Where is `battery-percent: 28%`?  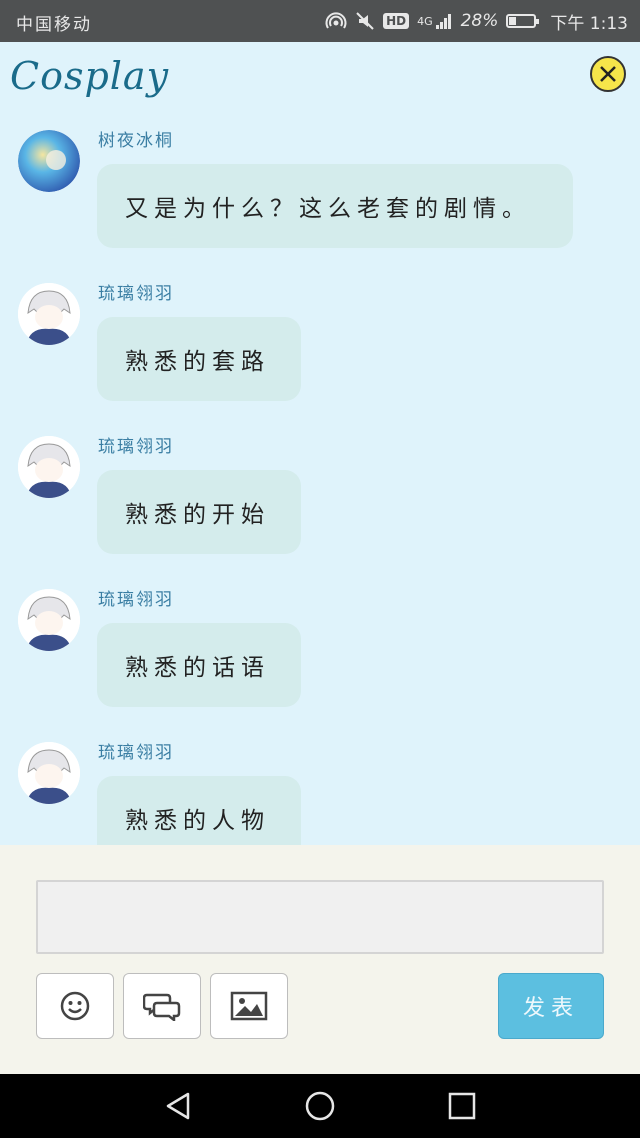 battery-percent: 28% is located at coordinates (479, 21).